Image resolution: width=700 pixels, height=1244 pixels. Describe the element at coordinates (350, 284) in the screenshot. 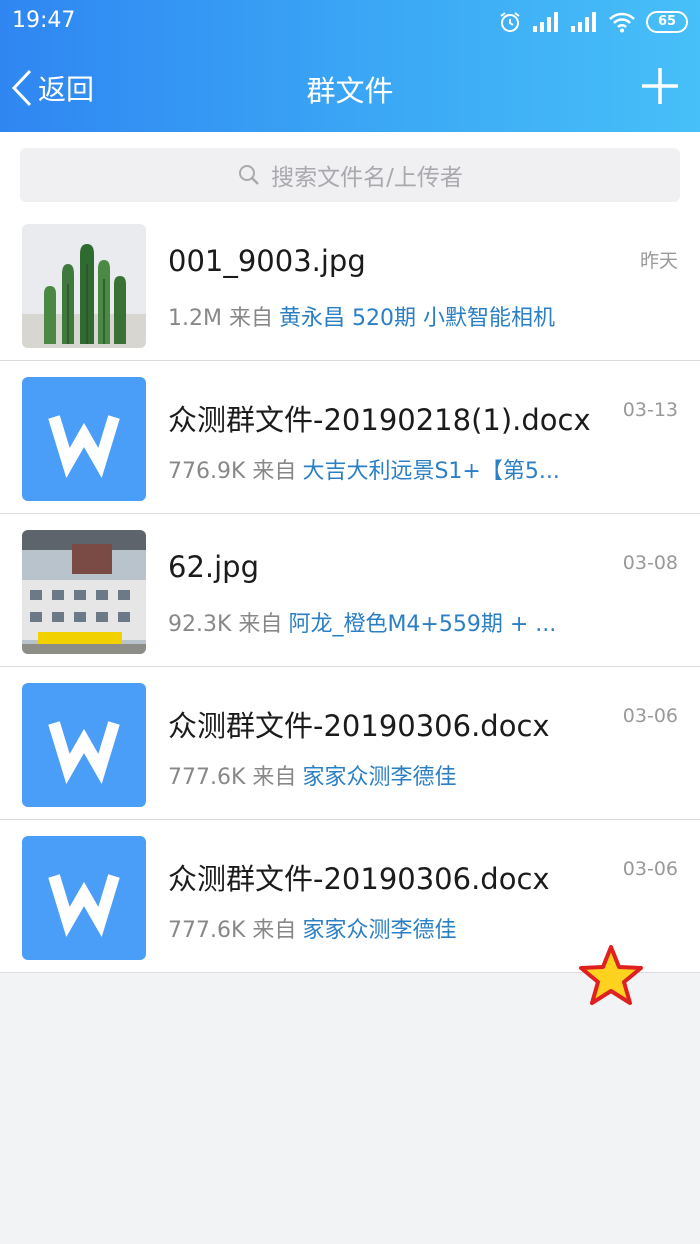

I see `file-row: 001_9003.jpg 1.2M 来自 黄永昌 520期 小默智能相机 昨天` at that location.